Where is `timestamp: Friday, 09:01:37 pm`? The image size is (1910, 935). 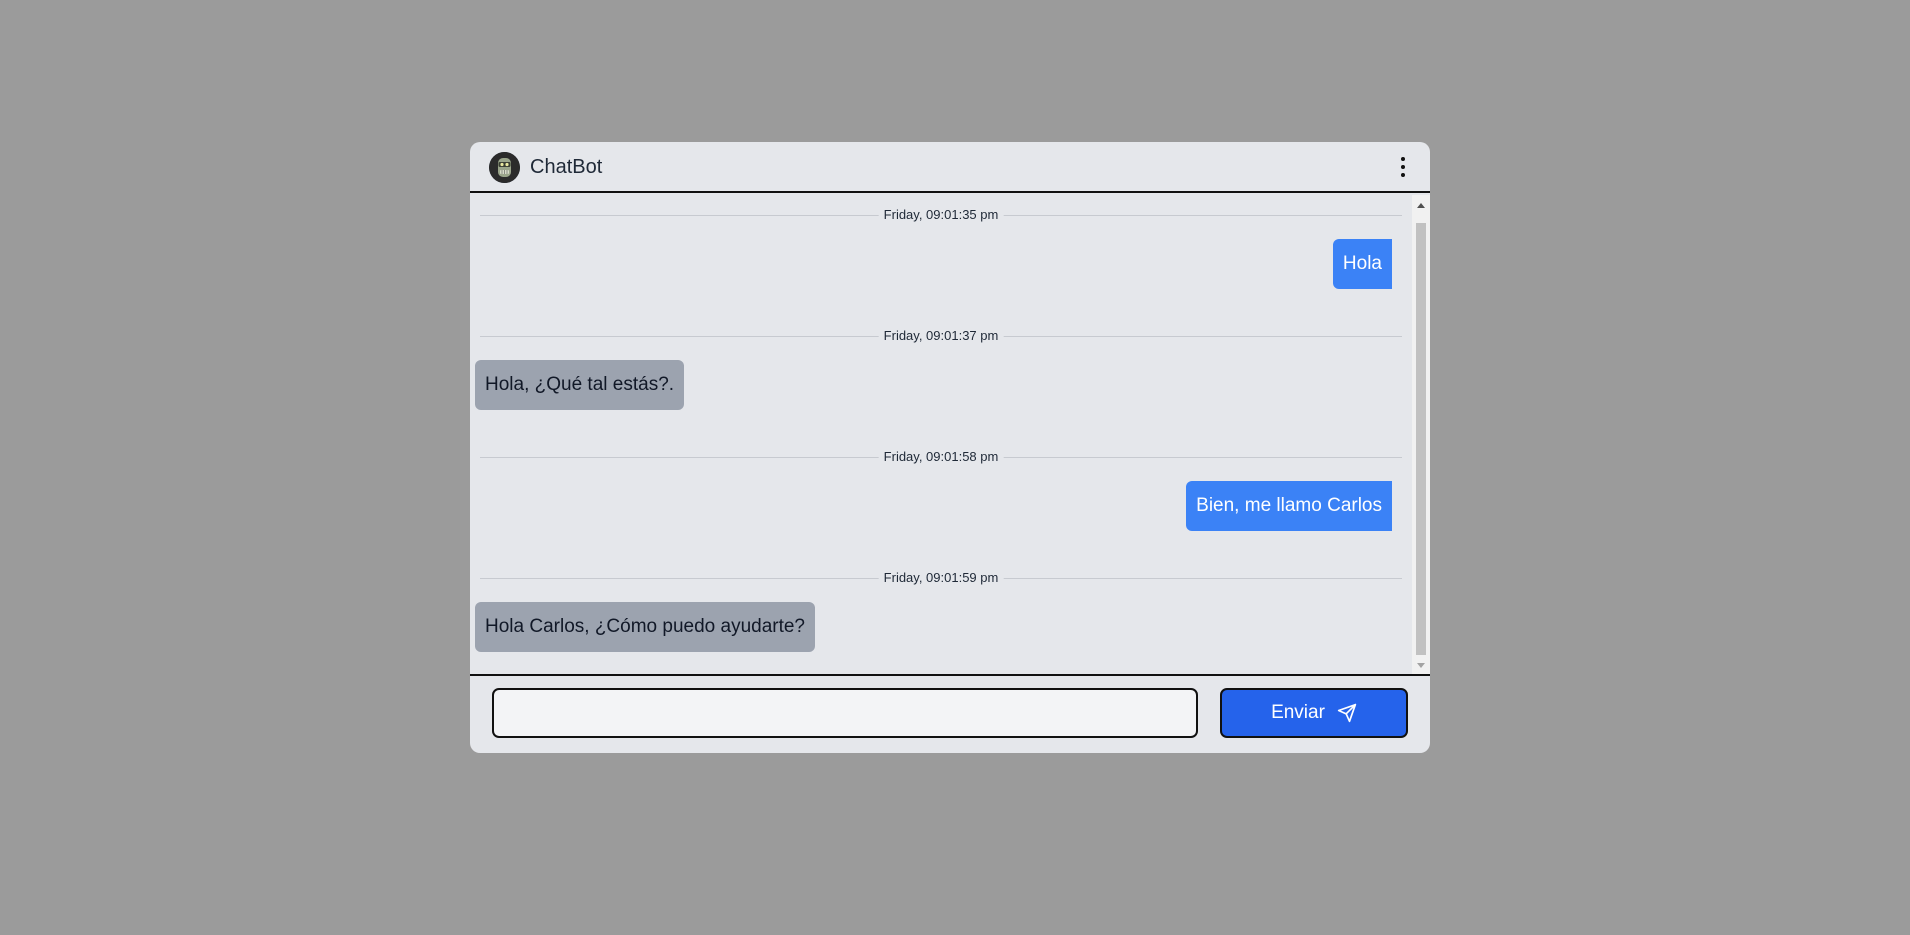
timestamp: Friday, 09:01:37 pm is located at coordinates (941, 336).